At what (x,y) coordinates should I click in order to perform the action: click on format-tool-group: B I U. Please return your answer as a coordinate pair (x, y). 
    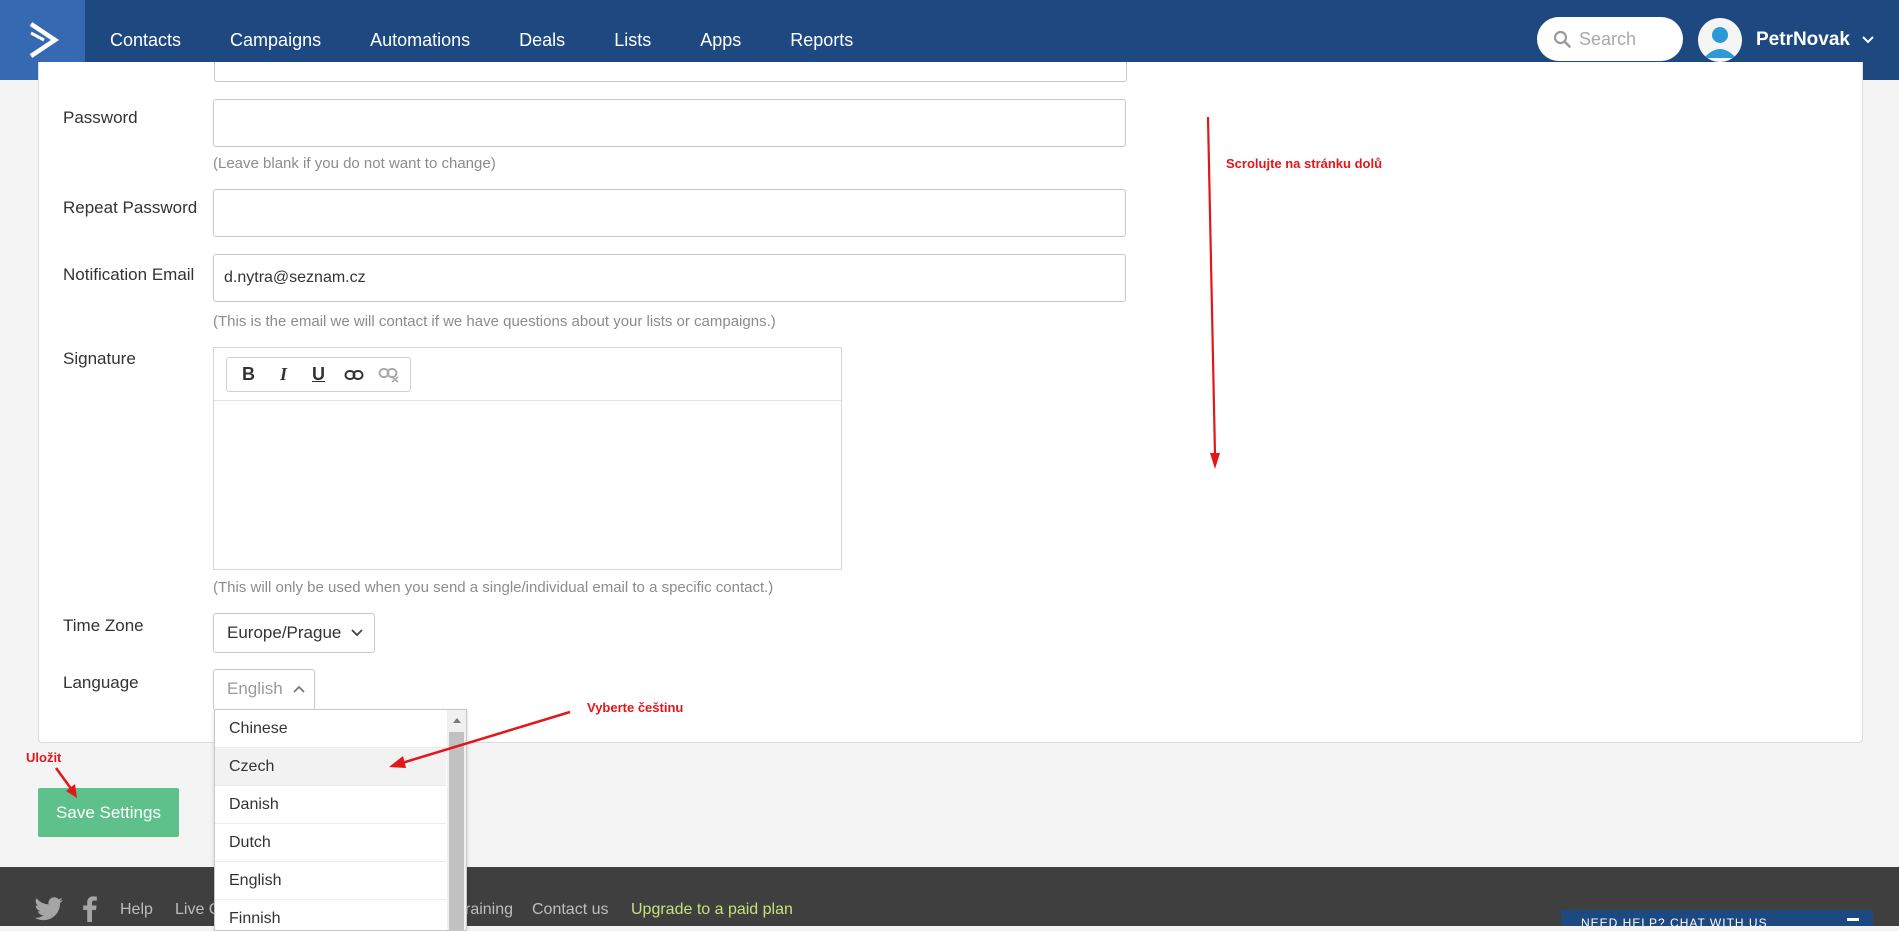
    Looking at the image, I should click on (318, 374).